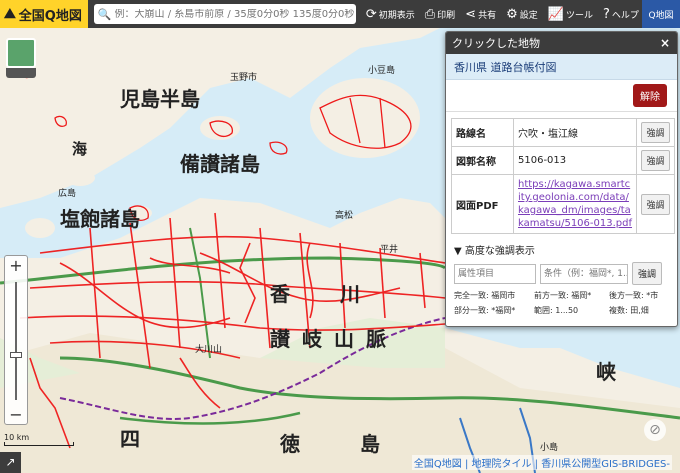  Describe the element at coordinates (556, 310) in the screenshot. I see `help-range: 範囲: 1...50` at that location.